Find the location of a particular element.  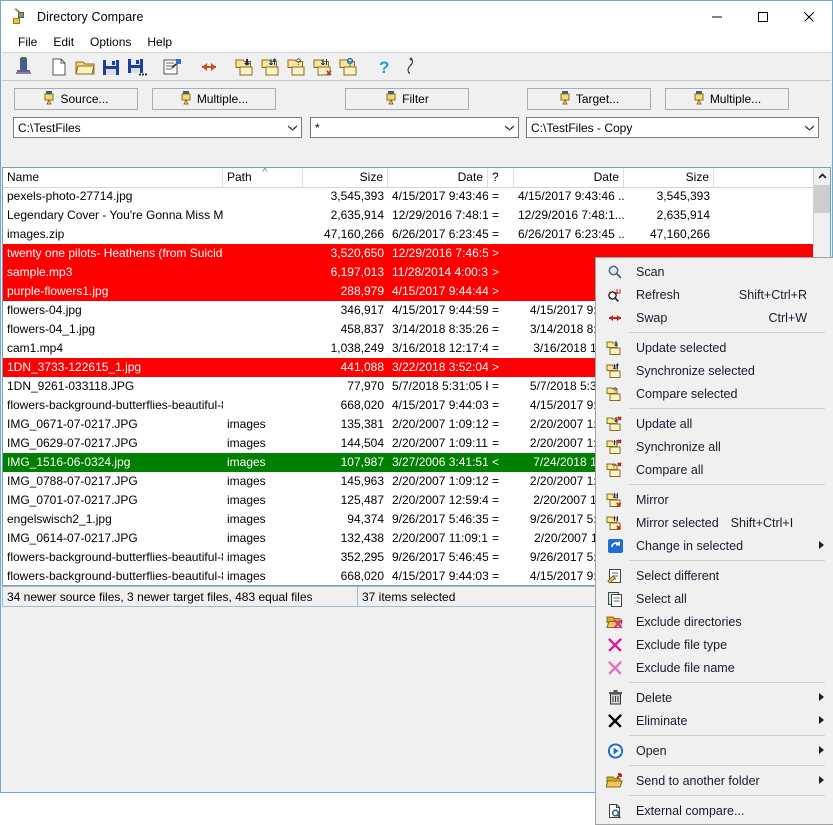

window-title: Directory Compare is located at coordinates (90, 16).